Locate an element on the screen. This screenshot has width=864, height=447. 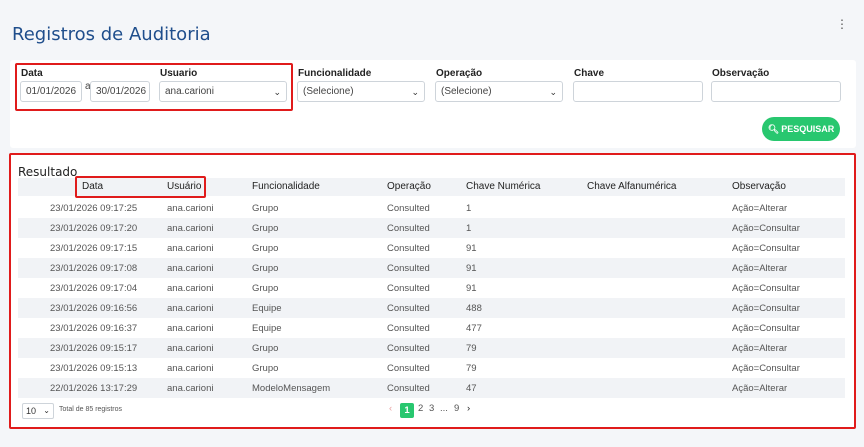
operacao-select-value: (Selecione) is located at coordinates (466, 91).